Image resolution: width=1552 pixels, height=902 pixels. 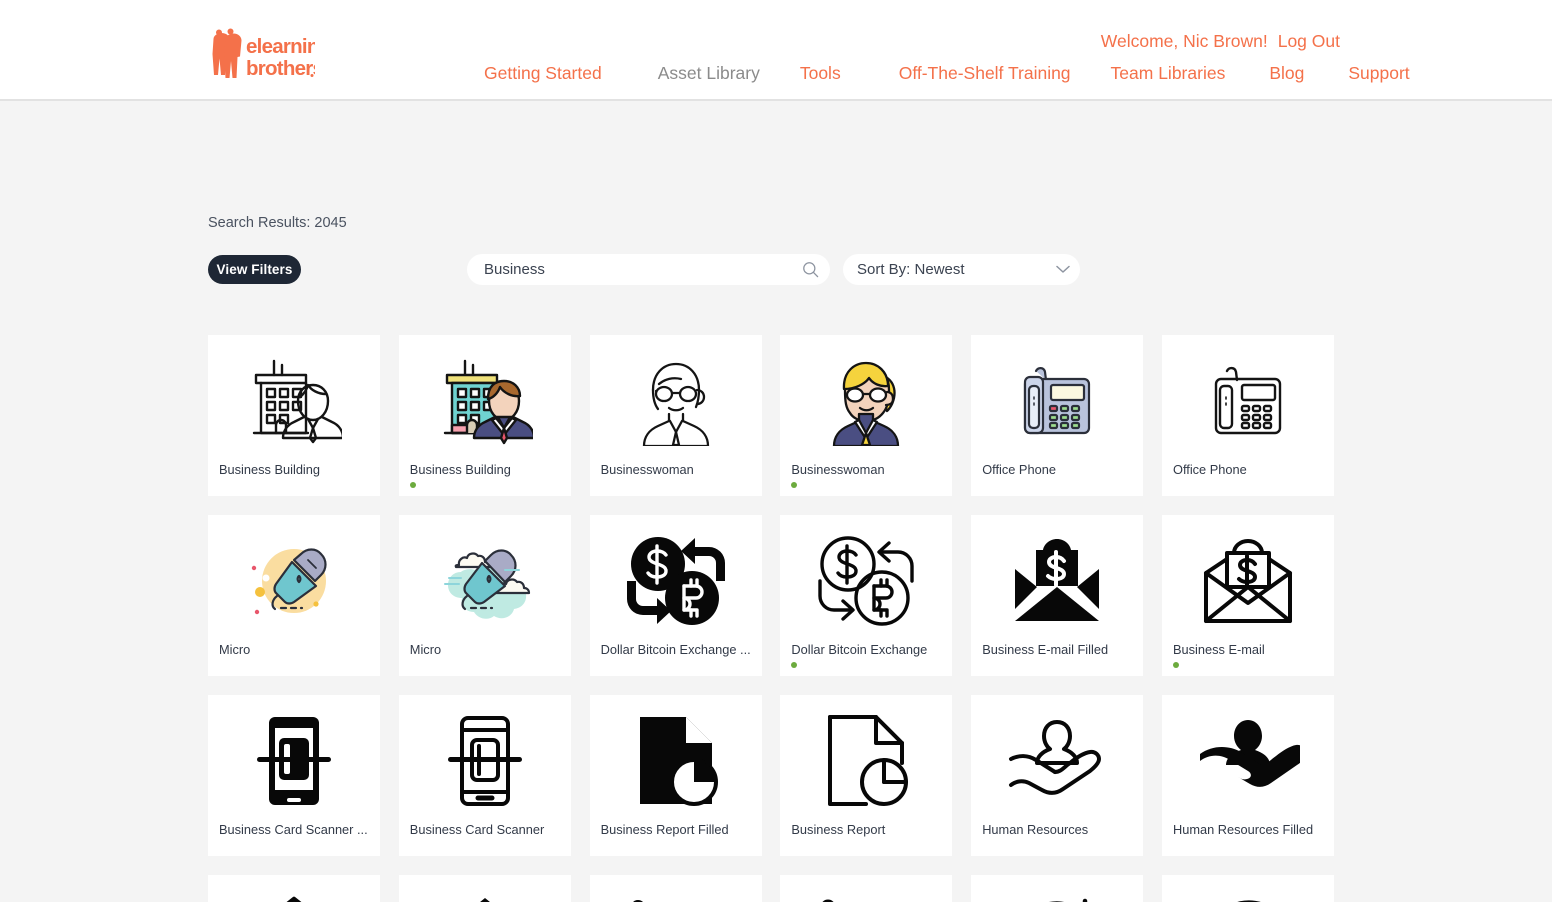 I want to click on asset-card-label: Human Resources, so click(x=1035, y=829).